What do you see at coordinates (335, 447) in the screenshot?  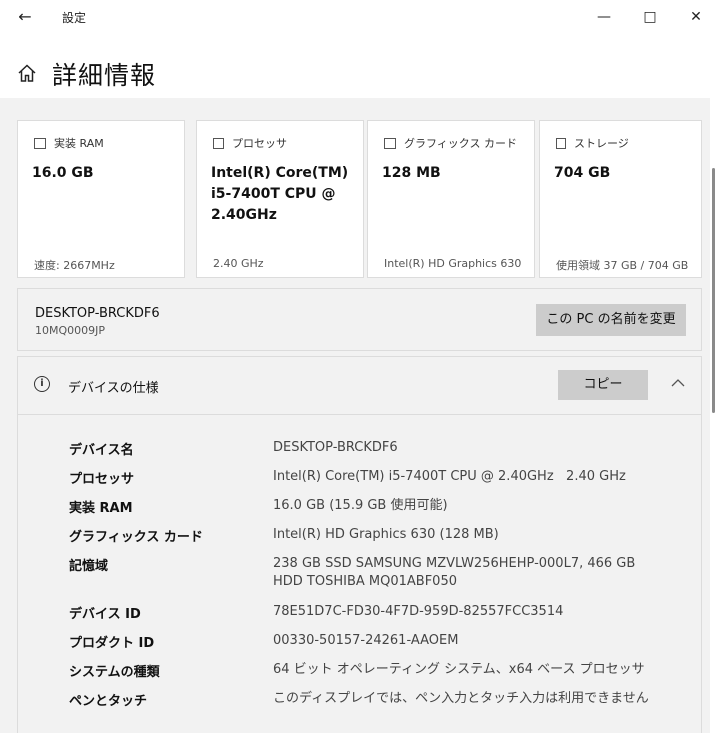 I see `spec-value: DESKTOP-BRCKDF6` at bounding box center [335, 447].